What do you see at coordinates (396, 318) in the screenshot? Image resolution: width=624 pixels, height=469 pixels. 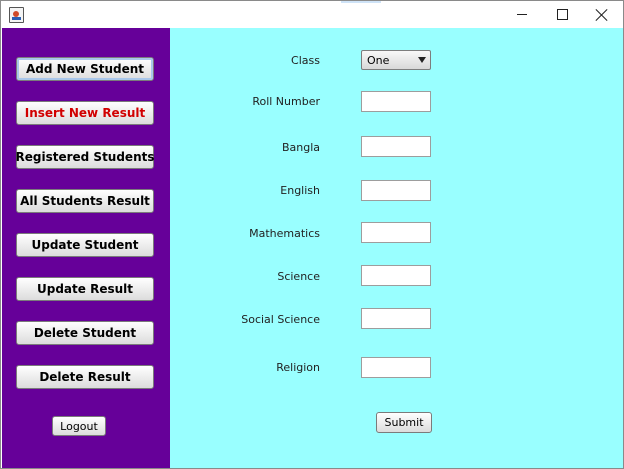 I see `social-science-input` at bounding box center [396, 318].